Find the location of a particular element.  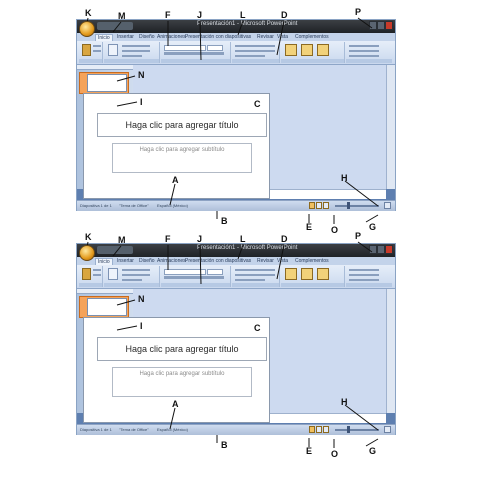

callout-label-m: M is located at coordinates (122, 240).